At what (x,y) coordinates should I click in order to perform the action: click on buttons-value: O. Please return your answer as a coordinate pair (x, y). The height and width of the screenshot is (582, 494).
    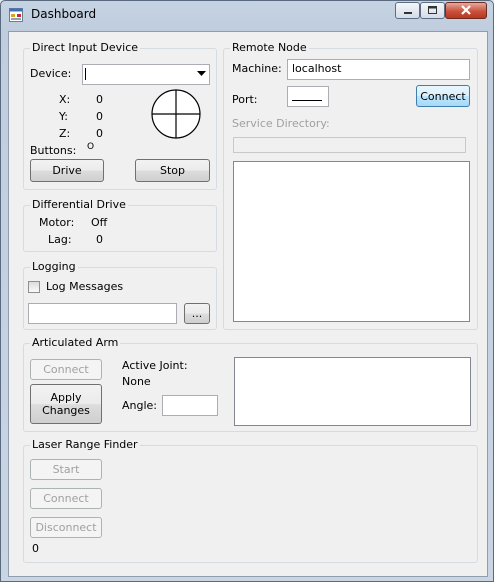
    Looking at the image, I should click on (91, 147).